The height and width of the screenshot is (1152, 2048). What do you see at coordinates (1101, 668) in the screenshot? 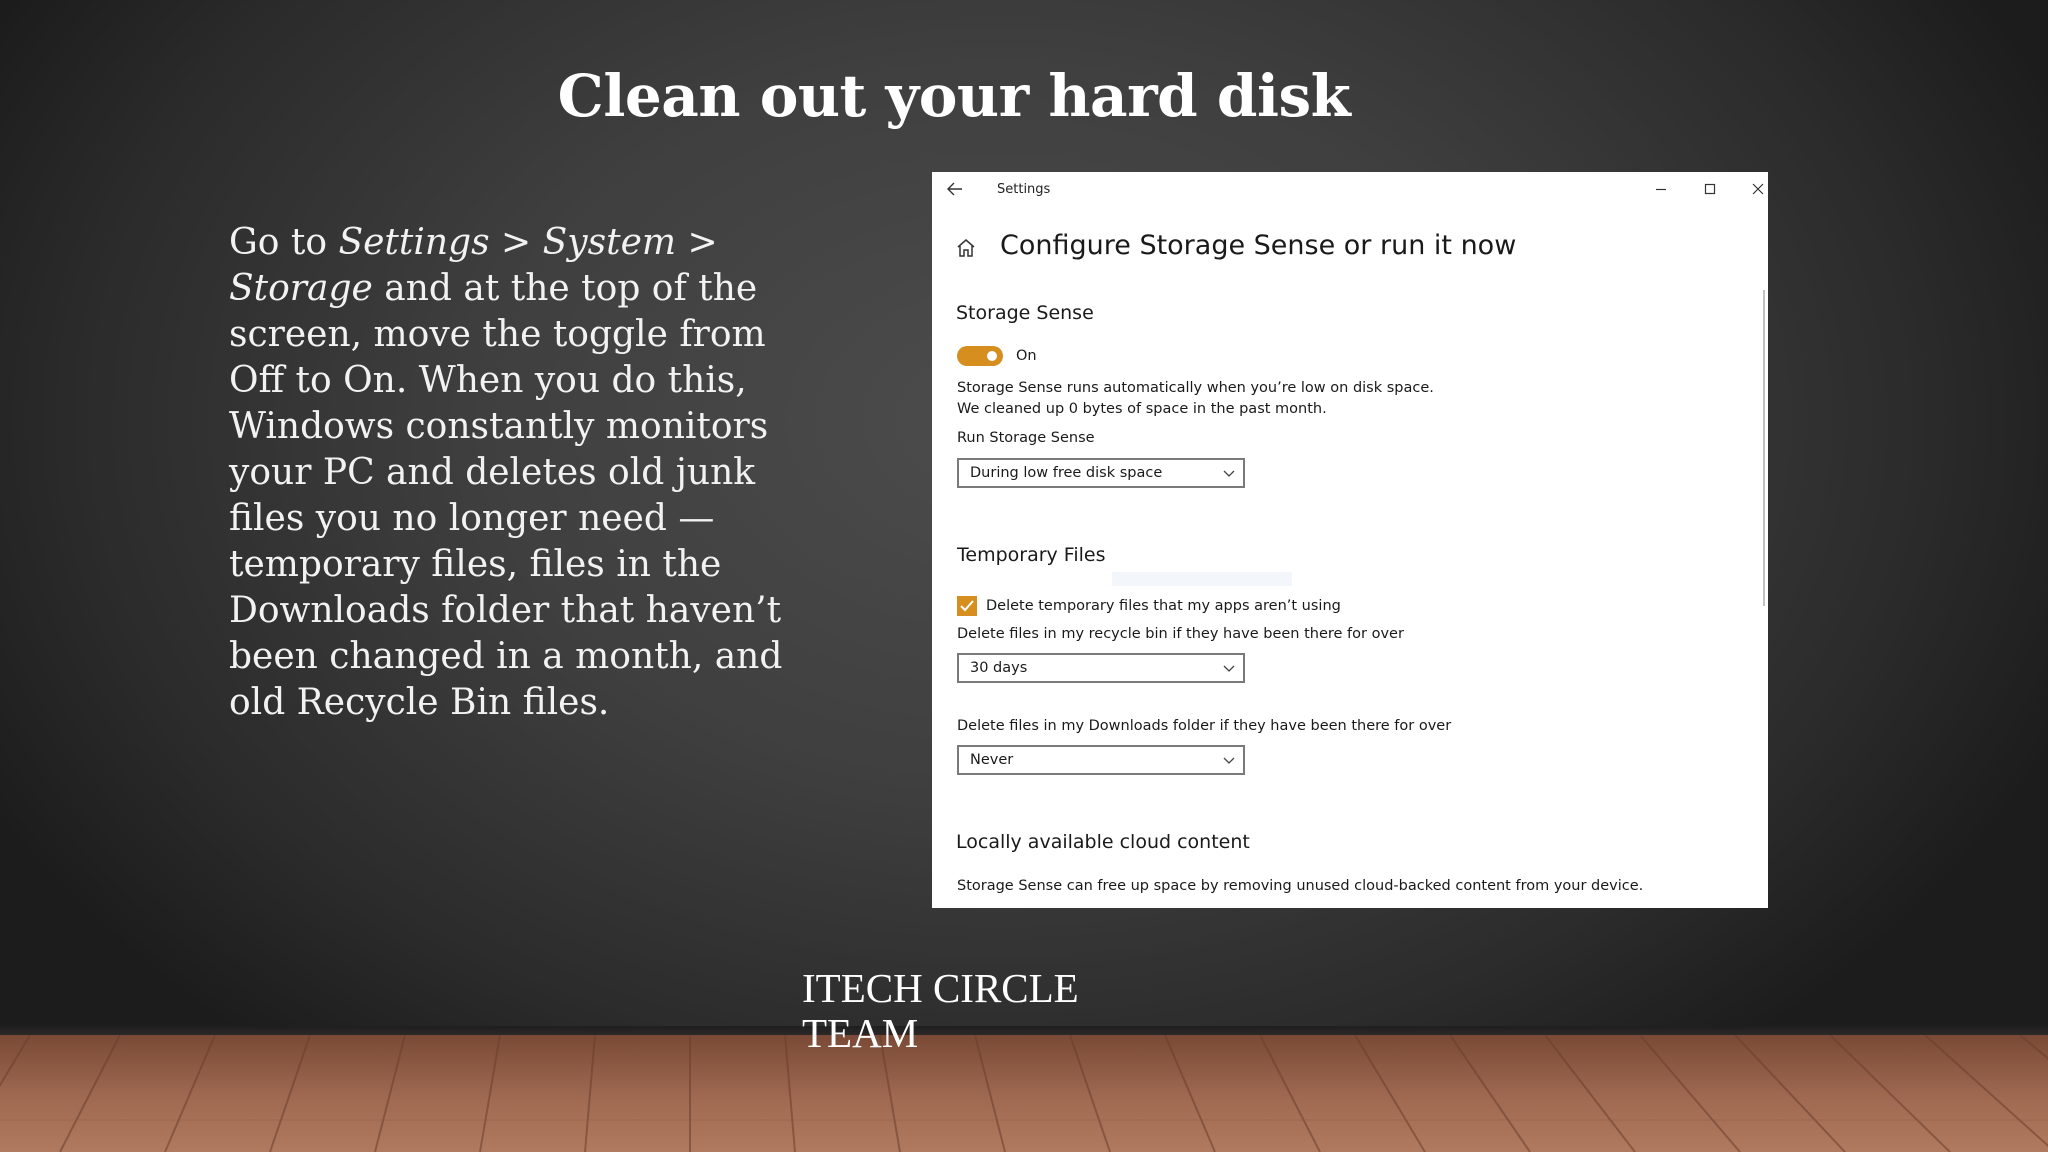
I see `recycle-bin-dropdown: 30 days` at bounding box center [1101, 668].